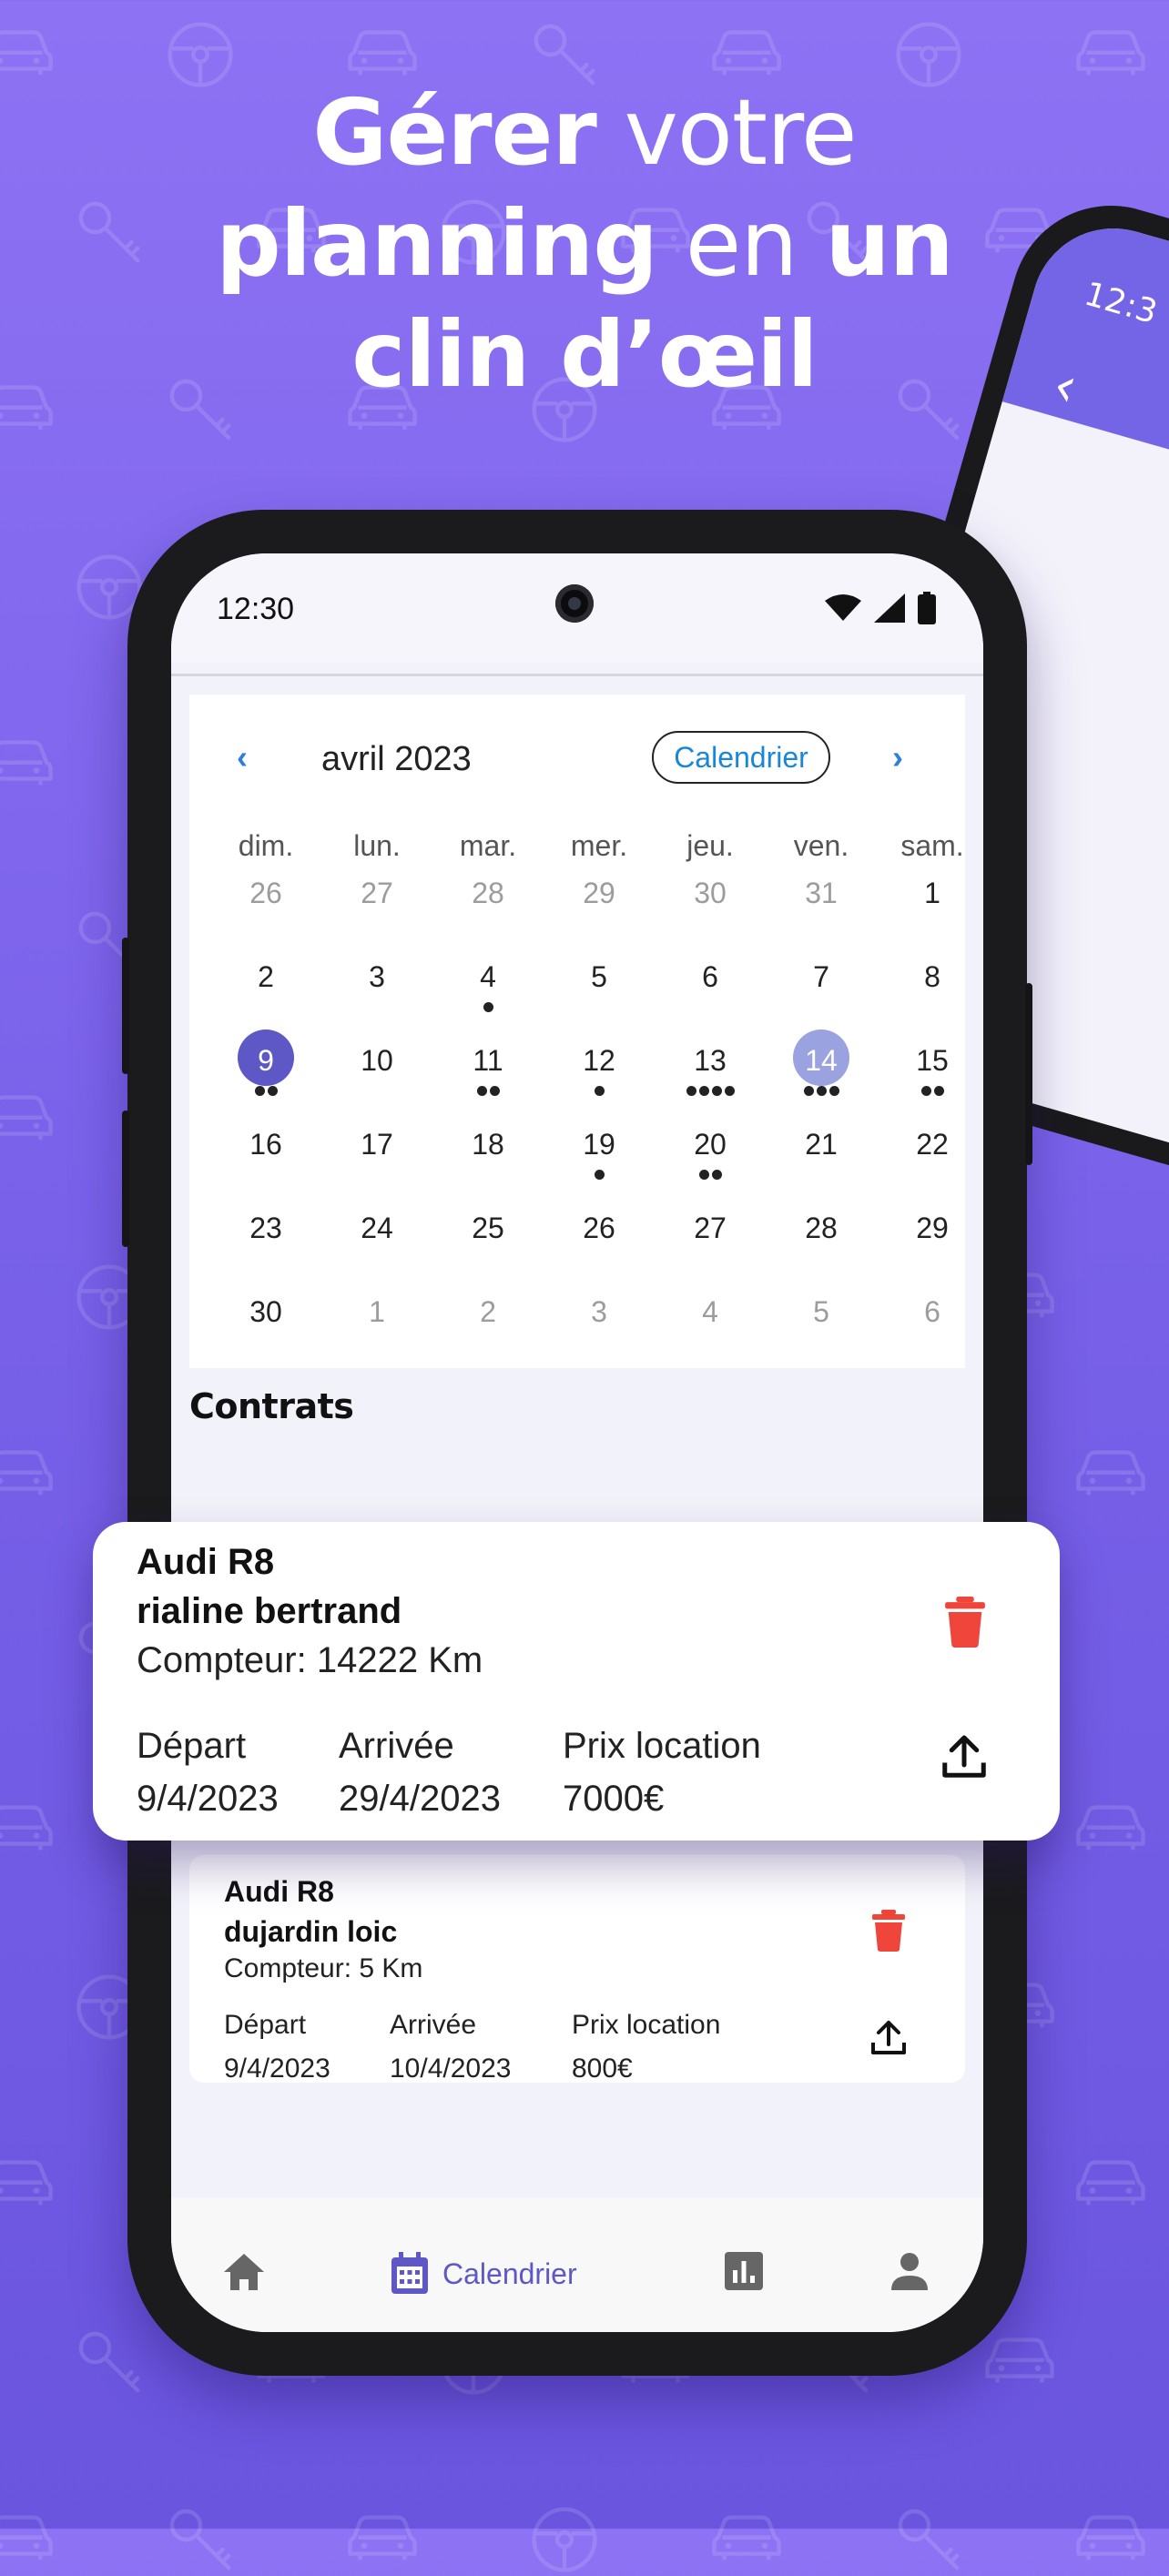 The height and width of the screenshot is (2576, 1169). What do you see at coordinates (271, 1406) in the screenshot?
I see `section-title: Contrats` at bounding box center [271, 1406].